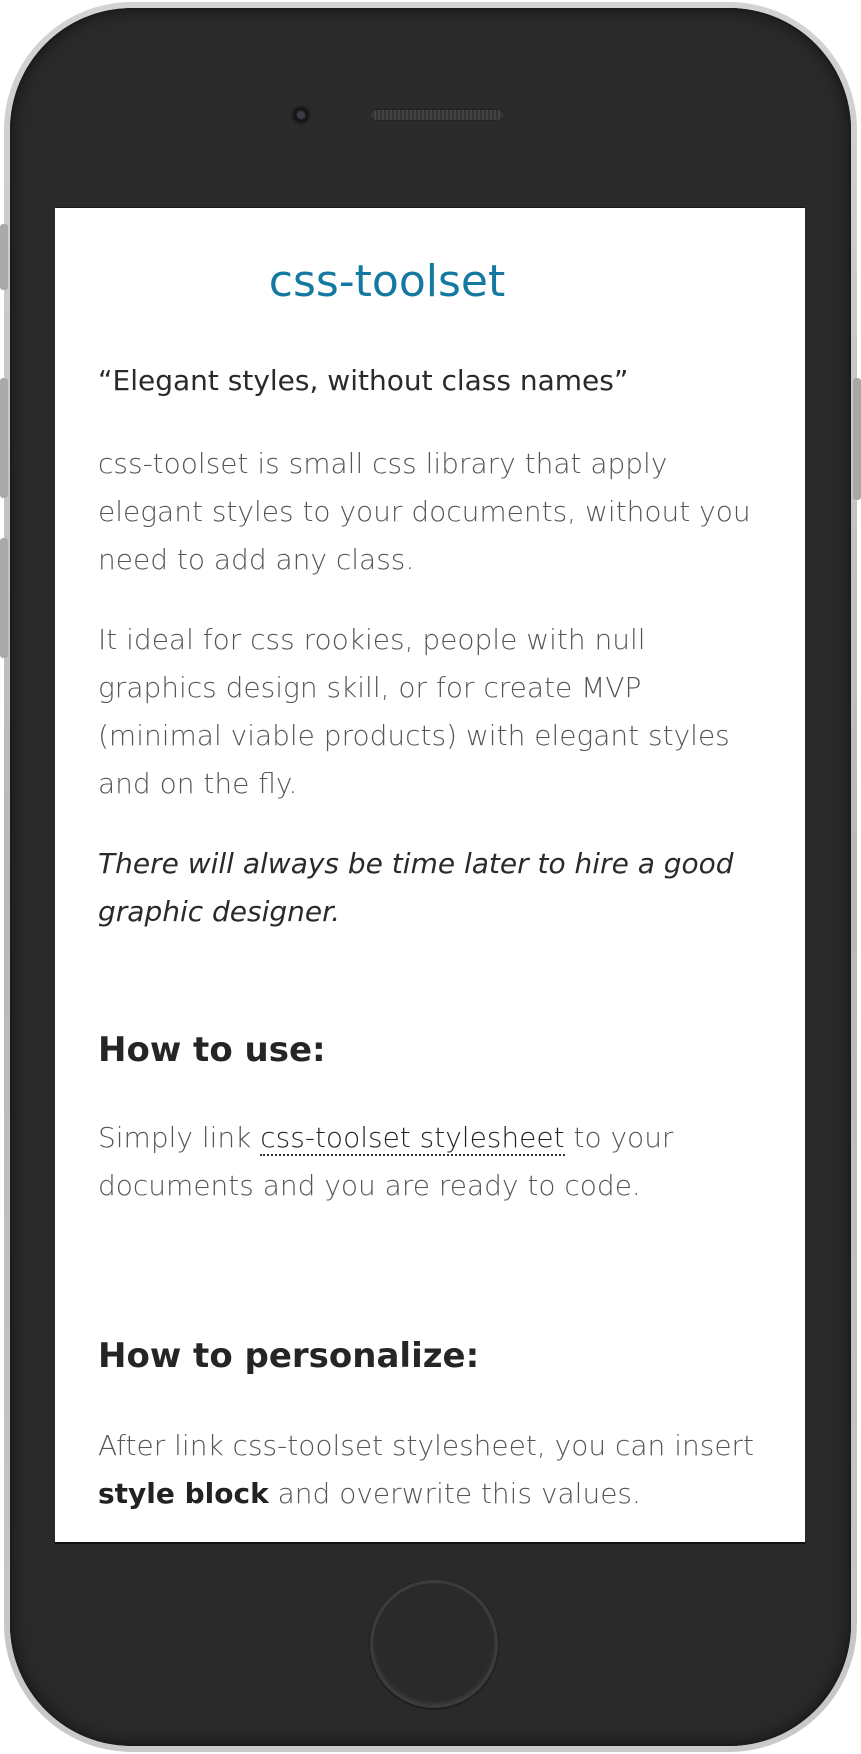  I want to click on how-to-use-text-before: Simply link, so click(179, 1137).